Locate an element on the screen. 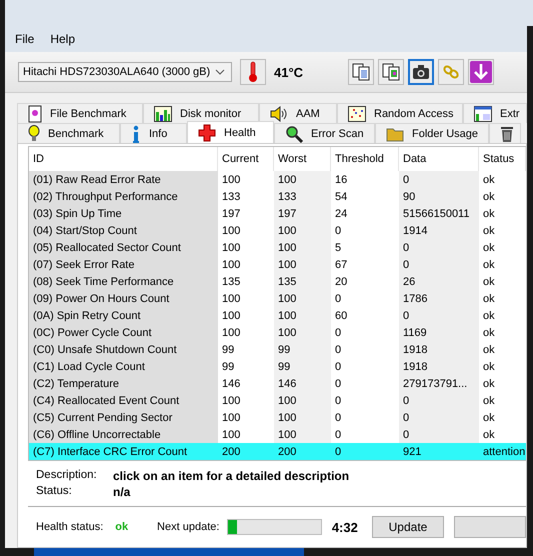  detail-label: Description: is located at coordinates (67, 476).